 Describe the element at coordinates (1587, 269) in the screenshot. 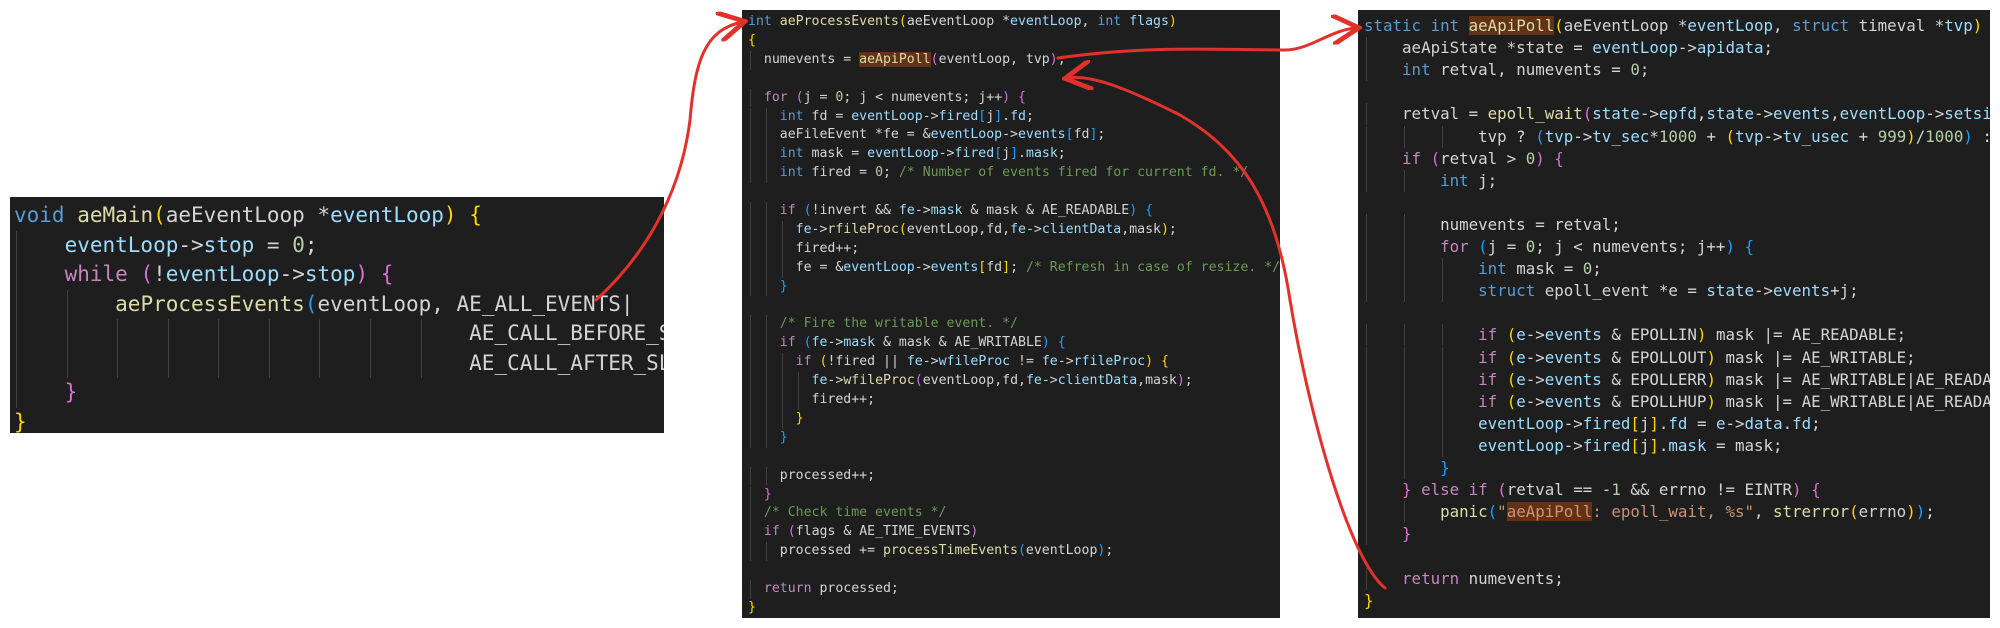

I see `code-token: 0` at that location.